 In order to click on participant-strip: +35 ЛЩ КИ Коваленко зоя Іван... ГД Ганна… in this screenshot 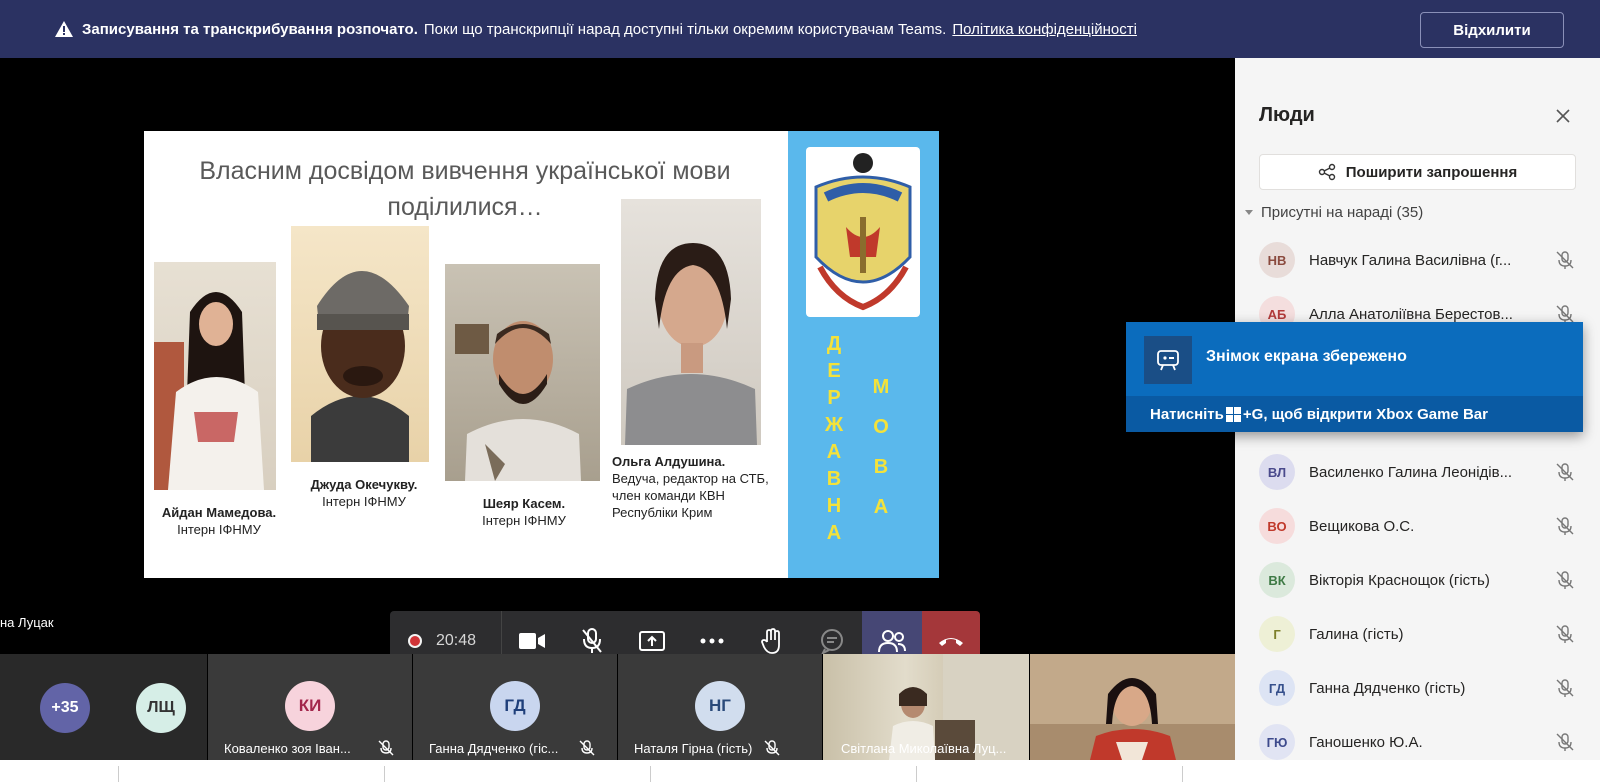, I will do `click(617, 707)`.